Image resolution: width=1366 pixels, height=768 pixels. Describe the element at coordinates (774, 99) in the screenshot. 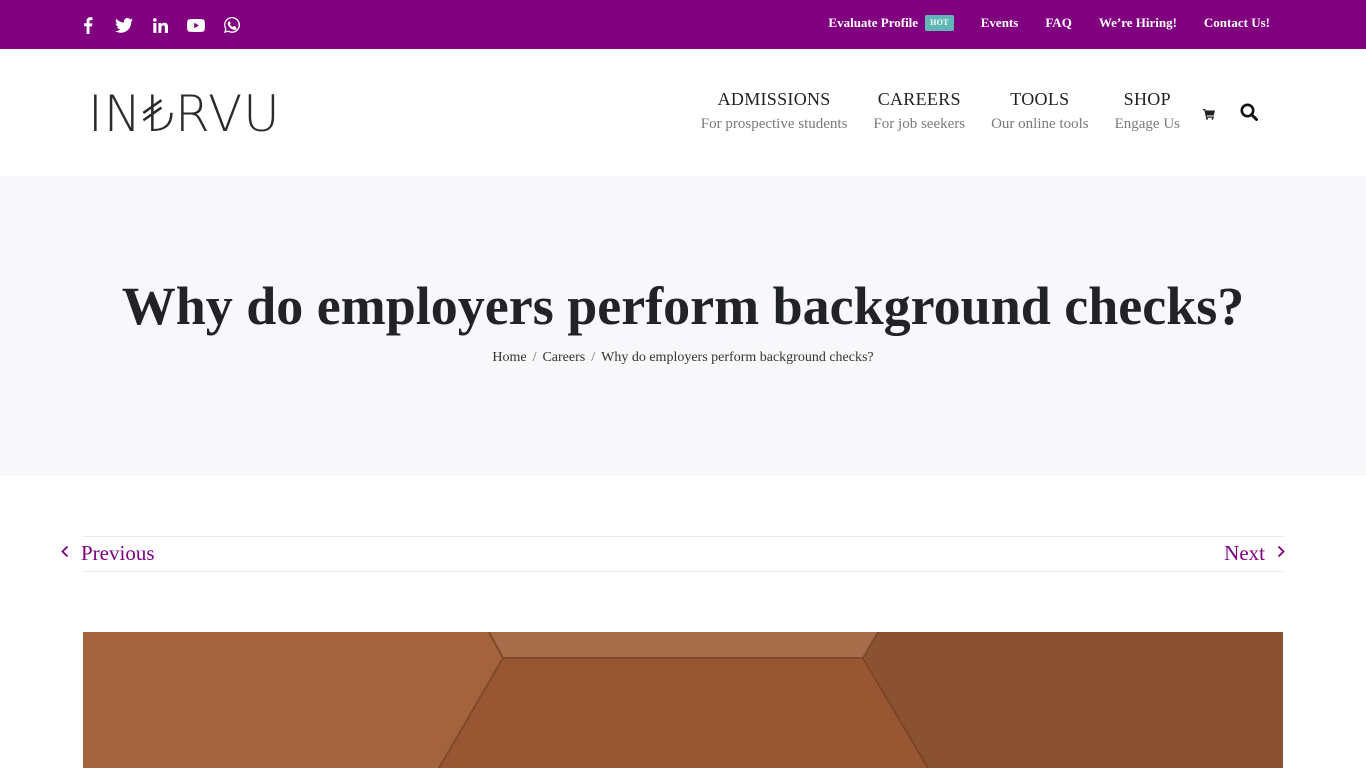

I see `nav-admissions-title: ADMISSIONS` at that location.